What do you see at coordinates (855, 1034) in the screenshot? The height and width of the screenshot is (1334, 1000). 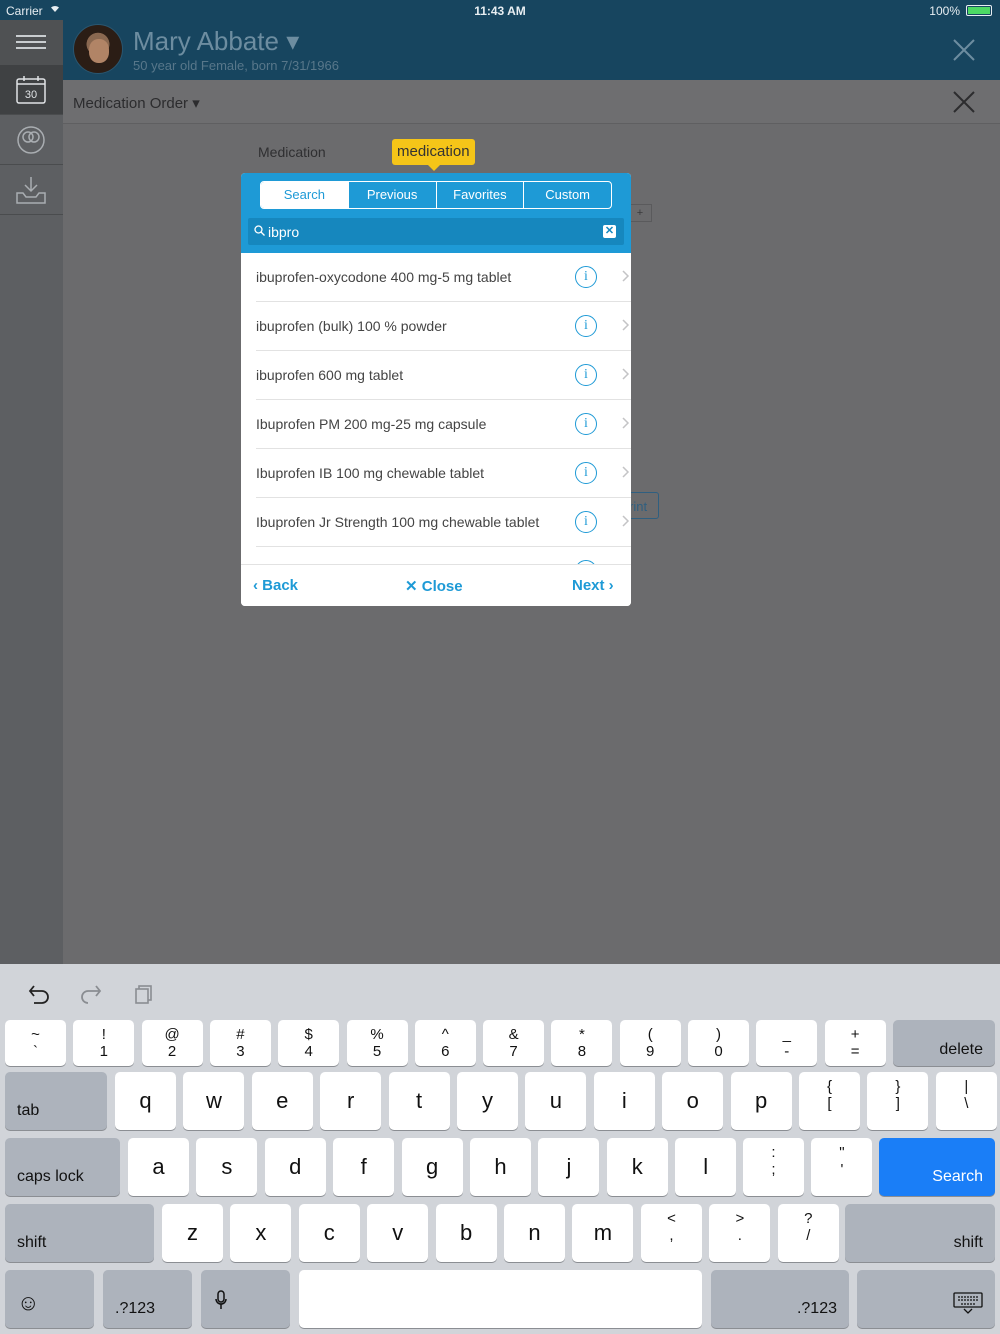 I see `key-top-label: +` at bounding box center [855, 1034].